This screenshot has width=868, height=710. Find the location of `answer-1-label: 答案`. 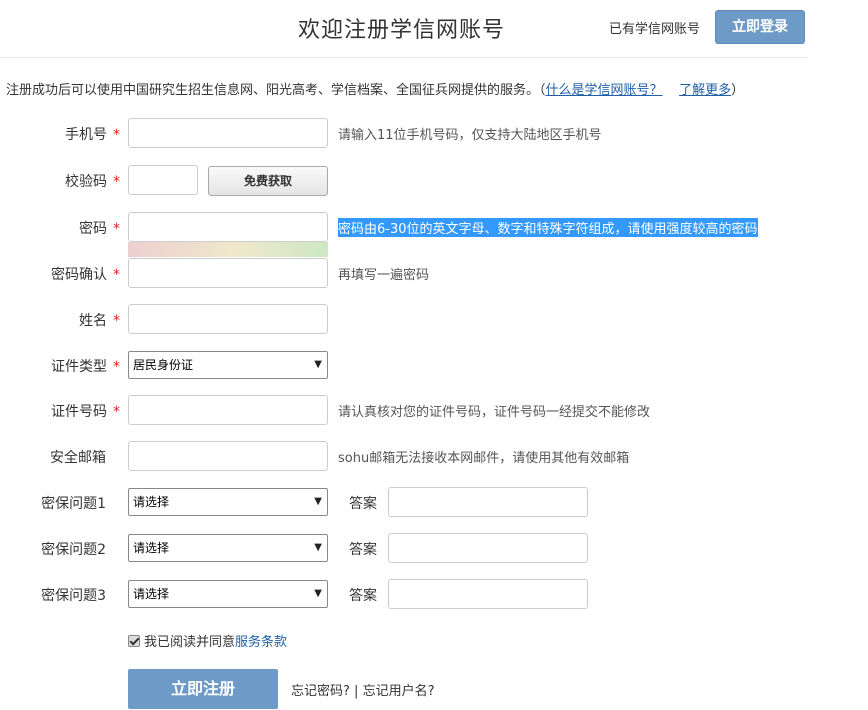

answer-1-label: 答案 is located at coordinates (363, 504).